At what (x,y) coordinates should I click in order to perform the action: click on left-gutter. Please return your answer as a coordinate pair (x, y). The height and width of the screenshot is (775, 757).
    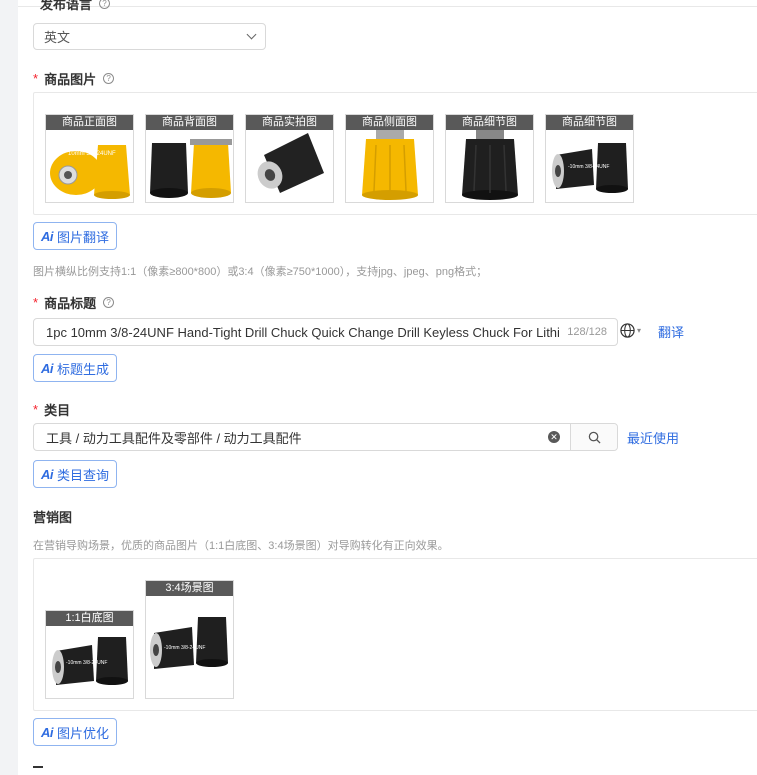
    Looking at the image, I should click on (9, 387).